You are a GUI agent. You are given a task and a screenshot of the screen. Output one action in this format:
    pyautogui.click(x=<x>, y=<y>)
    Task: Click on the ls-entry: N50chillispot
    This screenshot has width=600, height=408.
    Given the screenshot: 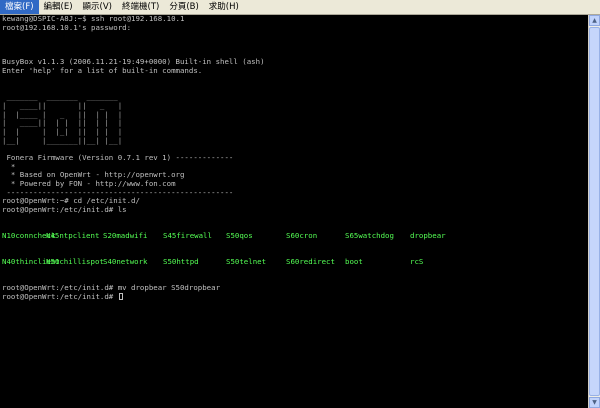 What is the action you would take?
    pyautogui.click(x=75, y=262)
    